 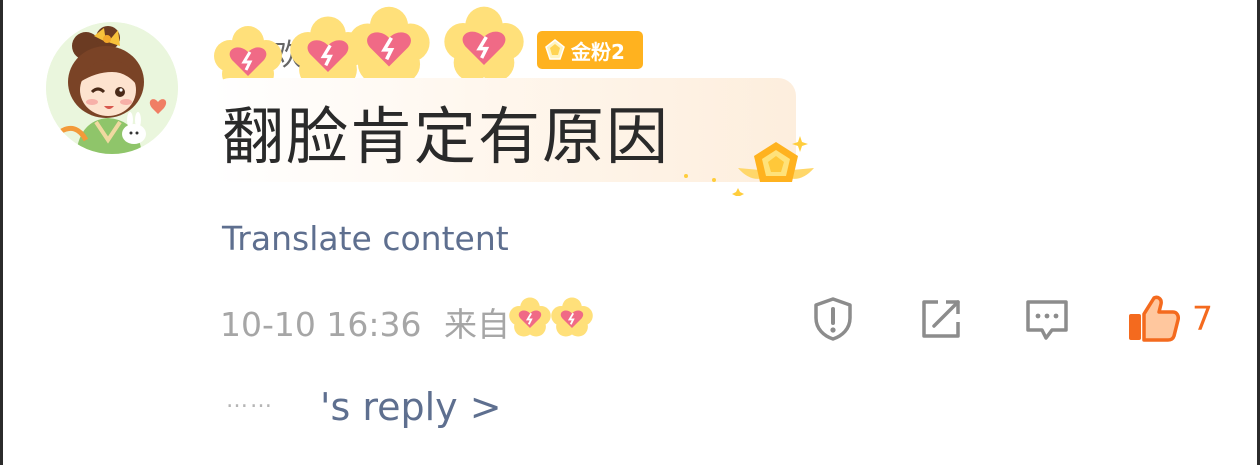 I want to click on comment-meta: 10-10 16:36 来自, so click(x=365, y=322).